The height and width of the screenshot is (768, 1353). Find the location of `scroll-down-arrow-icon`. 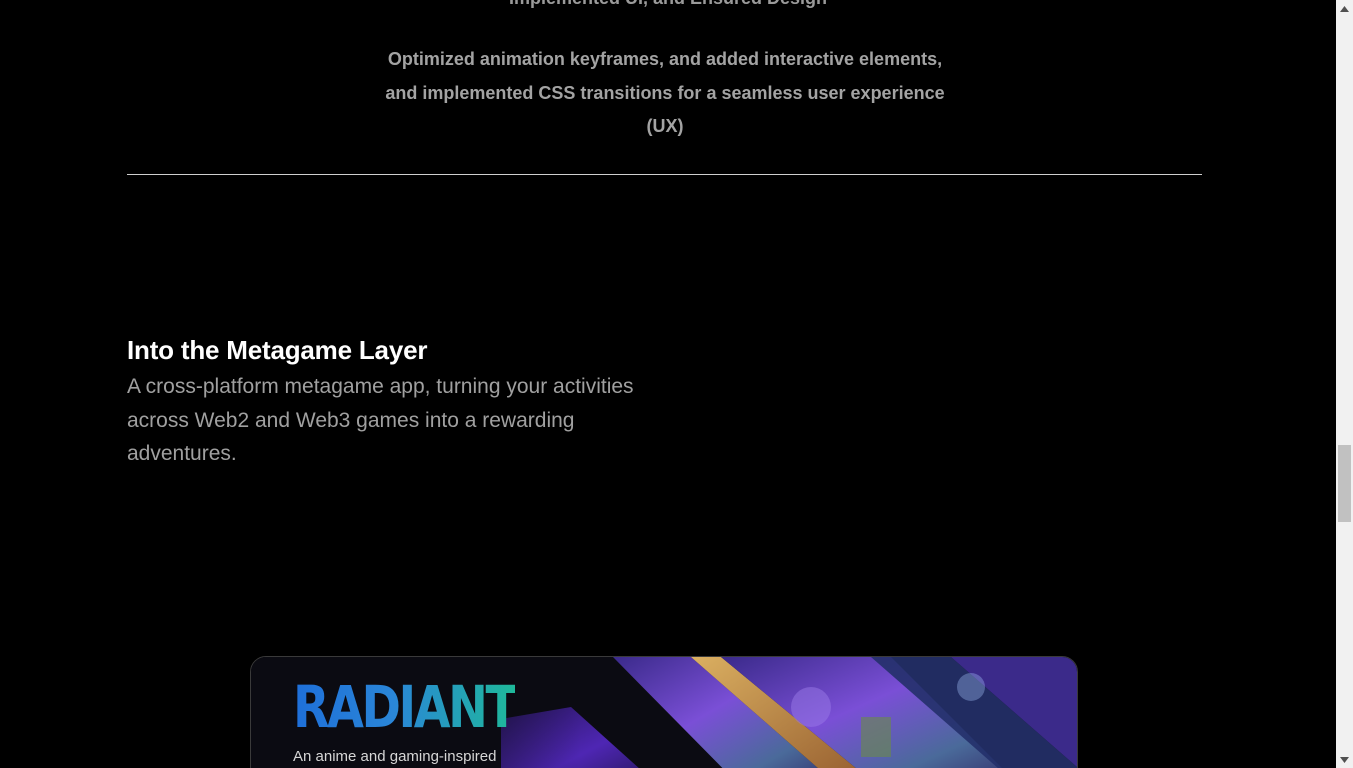

scroll-down-arrow-icon is located at coordinates (1344, 759).